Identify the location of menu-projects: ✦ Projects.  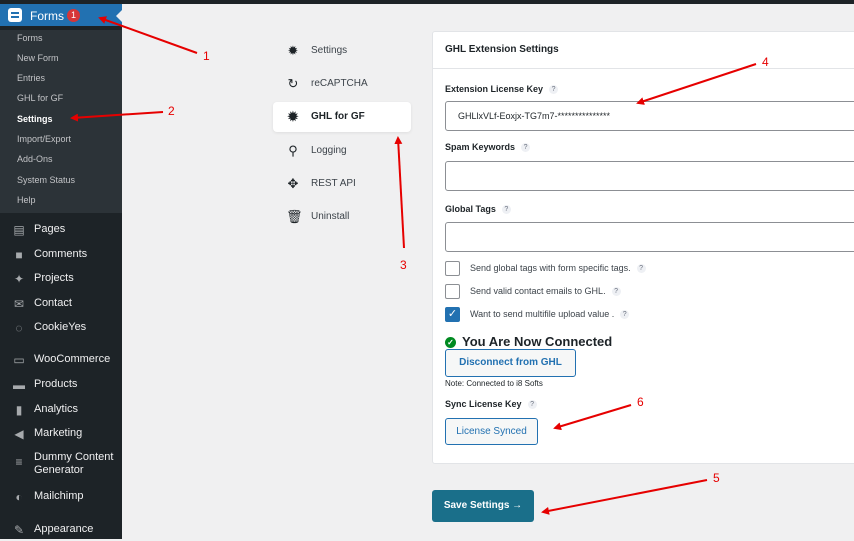
(61, 279).